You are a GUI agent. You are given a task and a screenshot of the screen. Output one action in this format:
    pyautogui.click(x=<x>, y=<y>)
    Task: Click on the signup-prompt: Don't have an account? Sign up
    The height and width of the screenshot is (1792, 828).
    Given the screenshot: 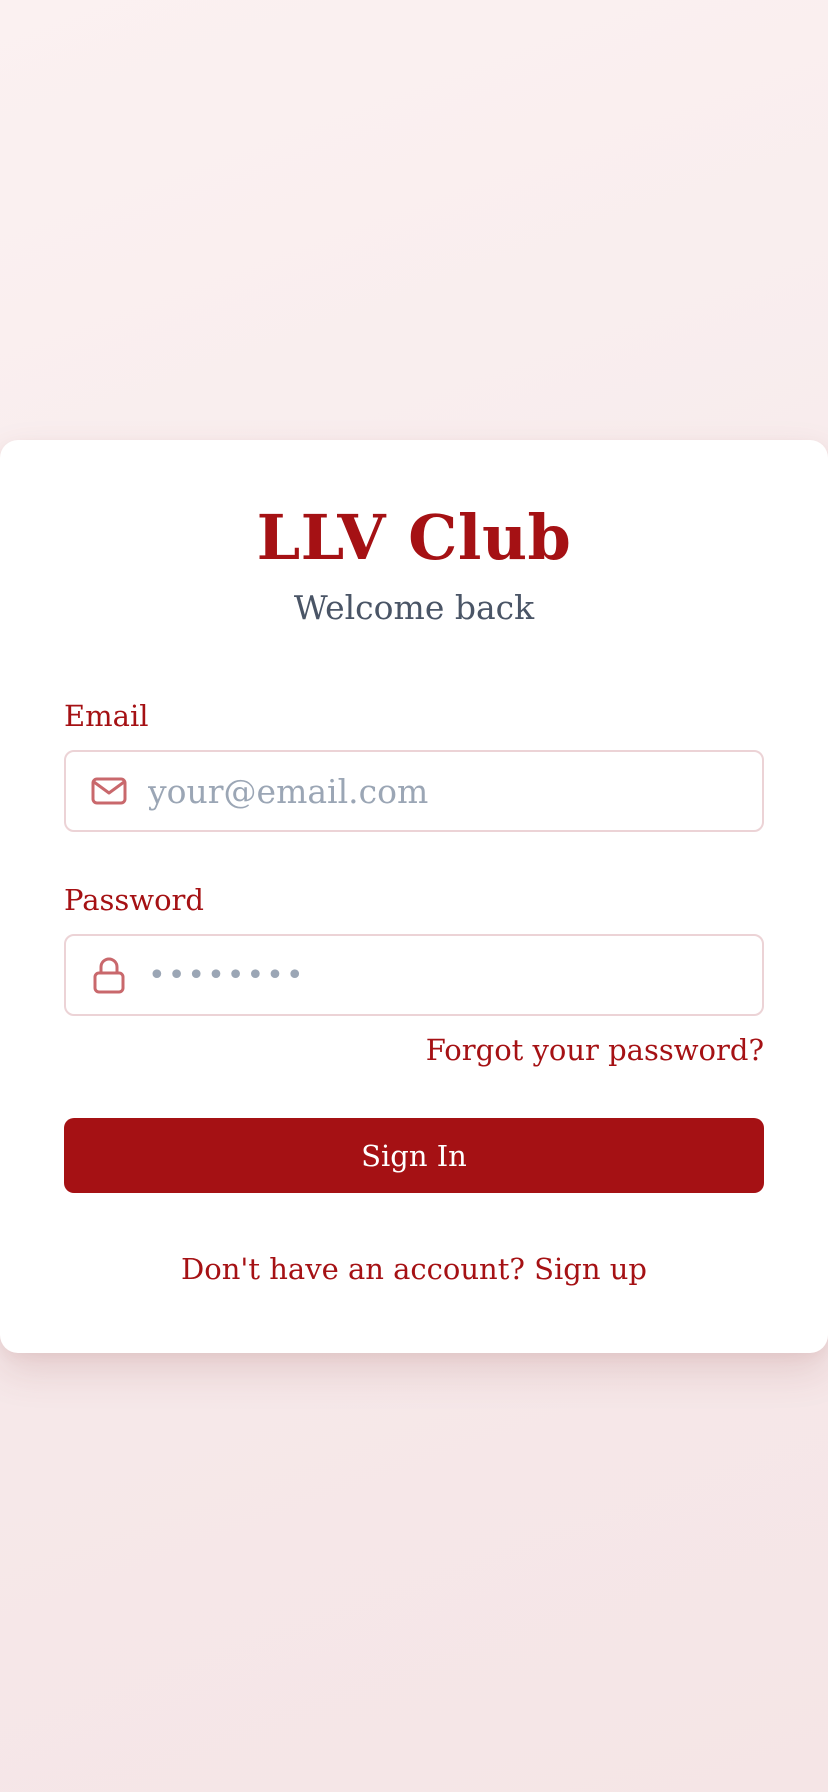 What is the action you would take?
    pyautogui.click(x=414, y=1269)
    